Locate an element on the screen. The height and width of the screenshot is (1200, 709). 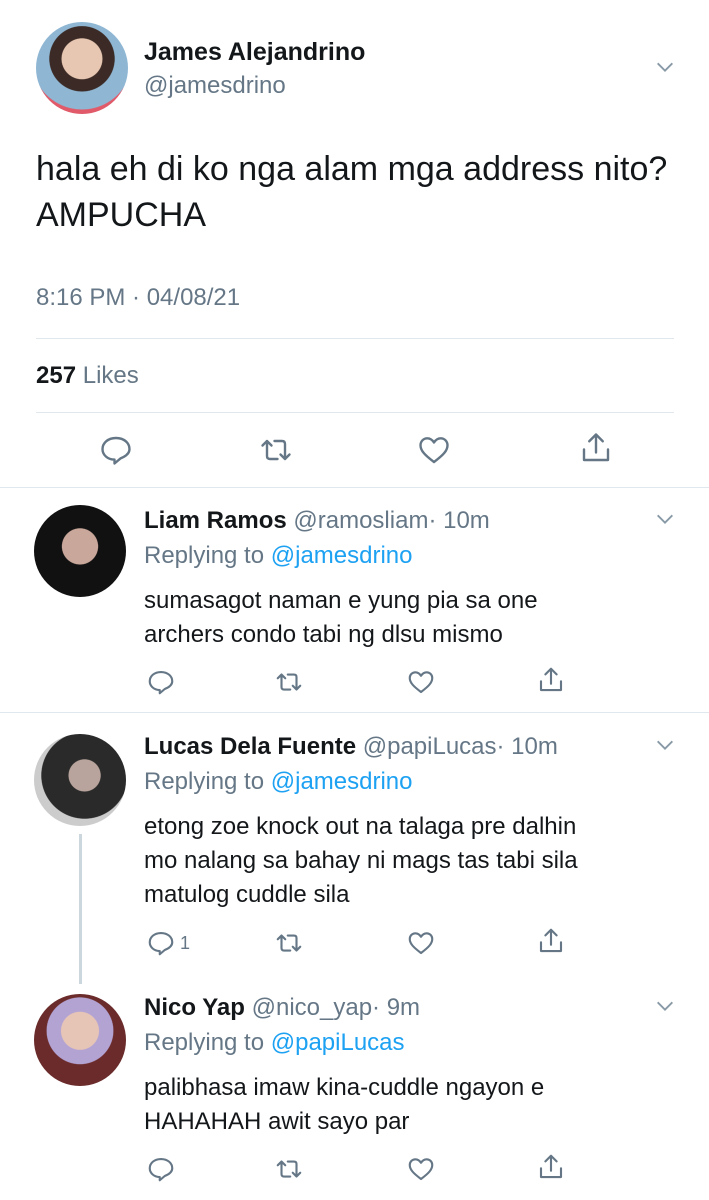
author-avatar is located at coordinates (82, 68).